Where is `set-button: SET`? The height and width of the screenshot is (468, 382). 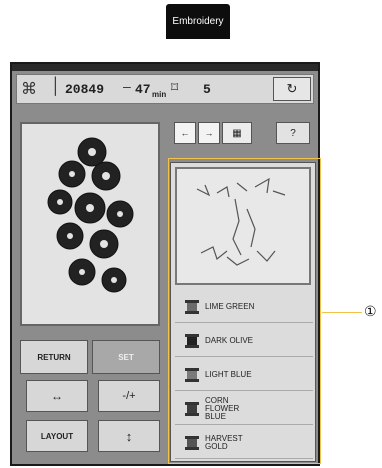
set-button: SET is located at coordinates (126, 357).